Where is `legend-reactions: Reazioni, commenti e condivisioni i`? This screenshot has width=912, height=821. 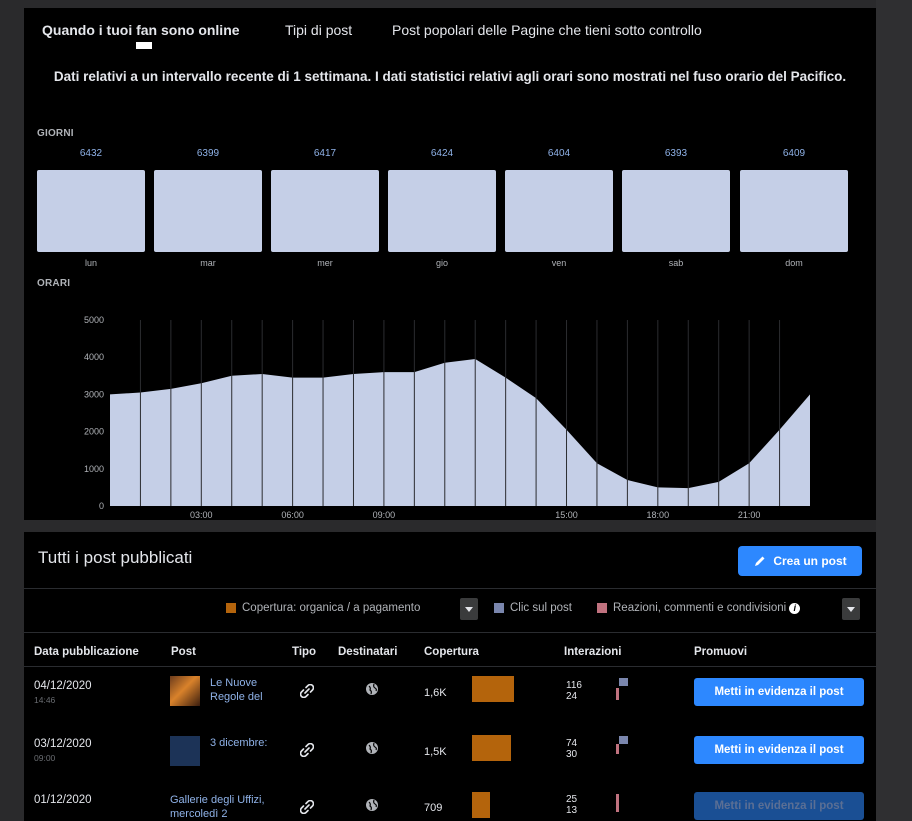
legend-reactions: Reazioni, commenti e condivisioni i is located at coordinates (699, 608).